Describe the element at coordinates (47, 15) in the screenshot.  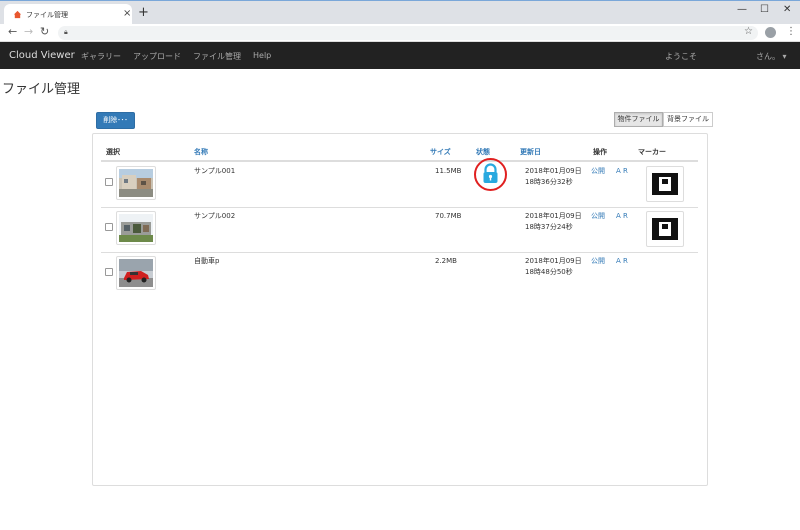
I see `browser-tab-title: ファイル管理` at that location.